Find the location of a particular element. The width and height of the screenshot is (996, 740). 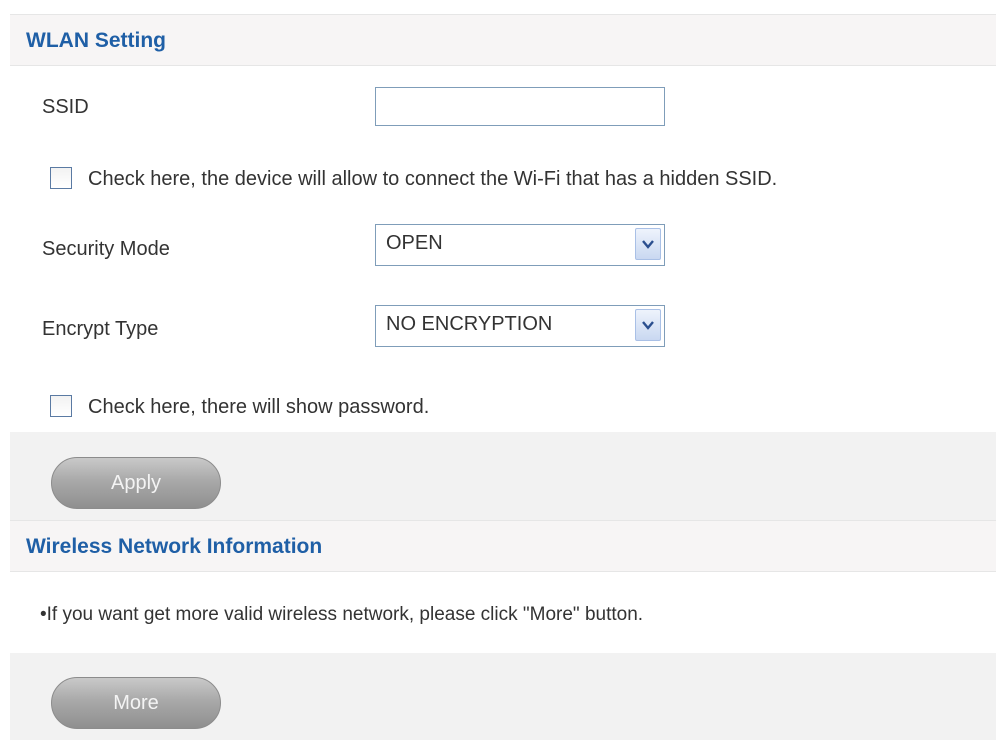

wireless-info-title: Wireless Network Information is located at coordinates (174, 546).